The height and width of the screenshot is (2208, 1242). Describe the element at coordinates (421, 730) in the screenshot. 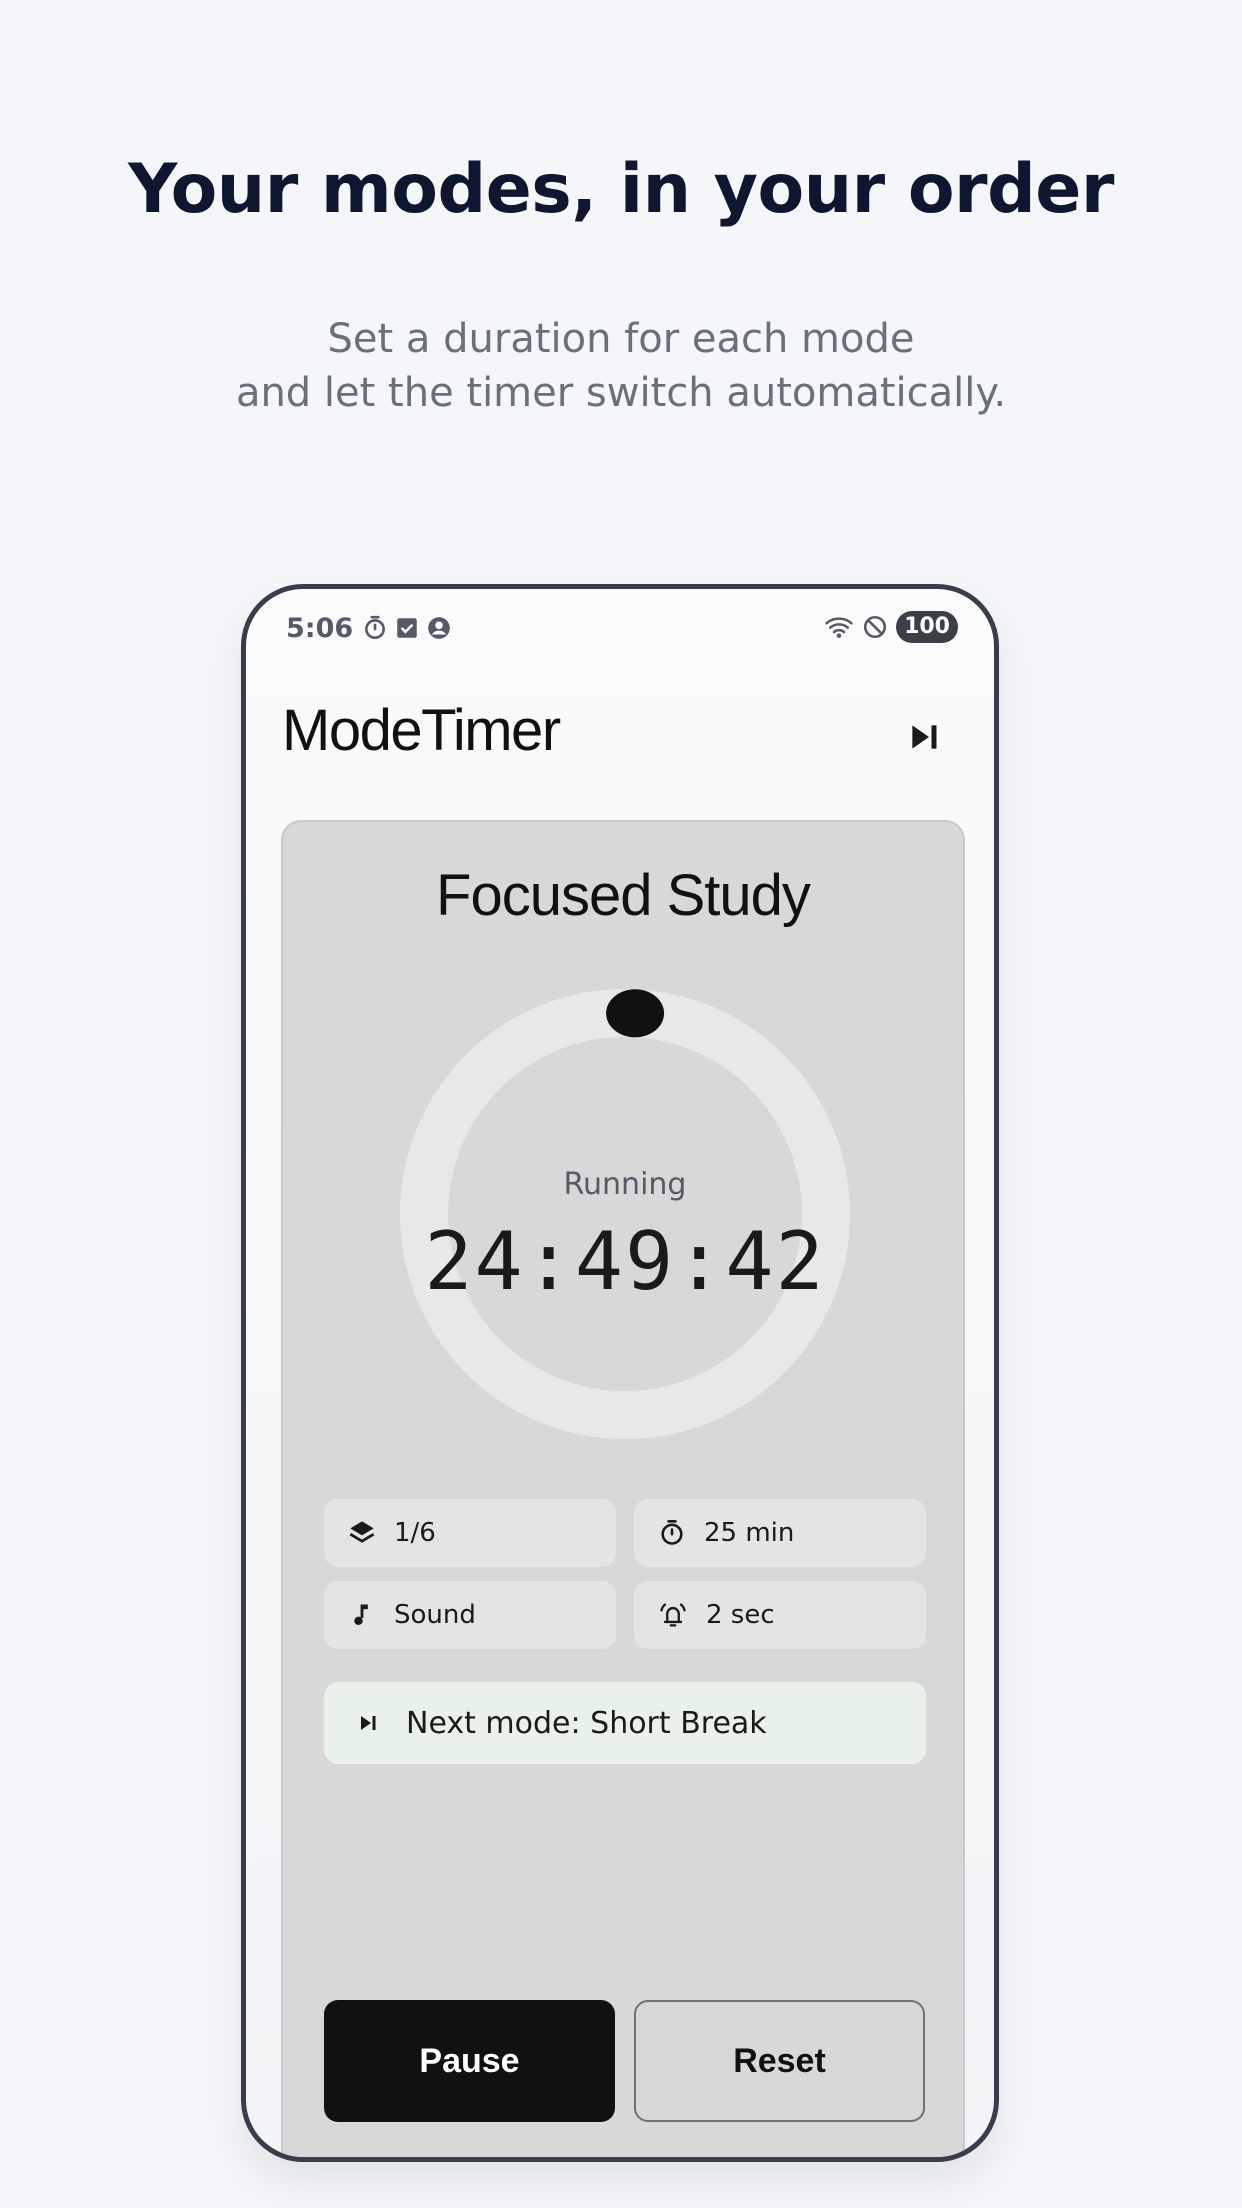

I see `app-title: ModeTimer` at that location.